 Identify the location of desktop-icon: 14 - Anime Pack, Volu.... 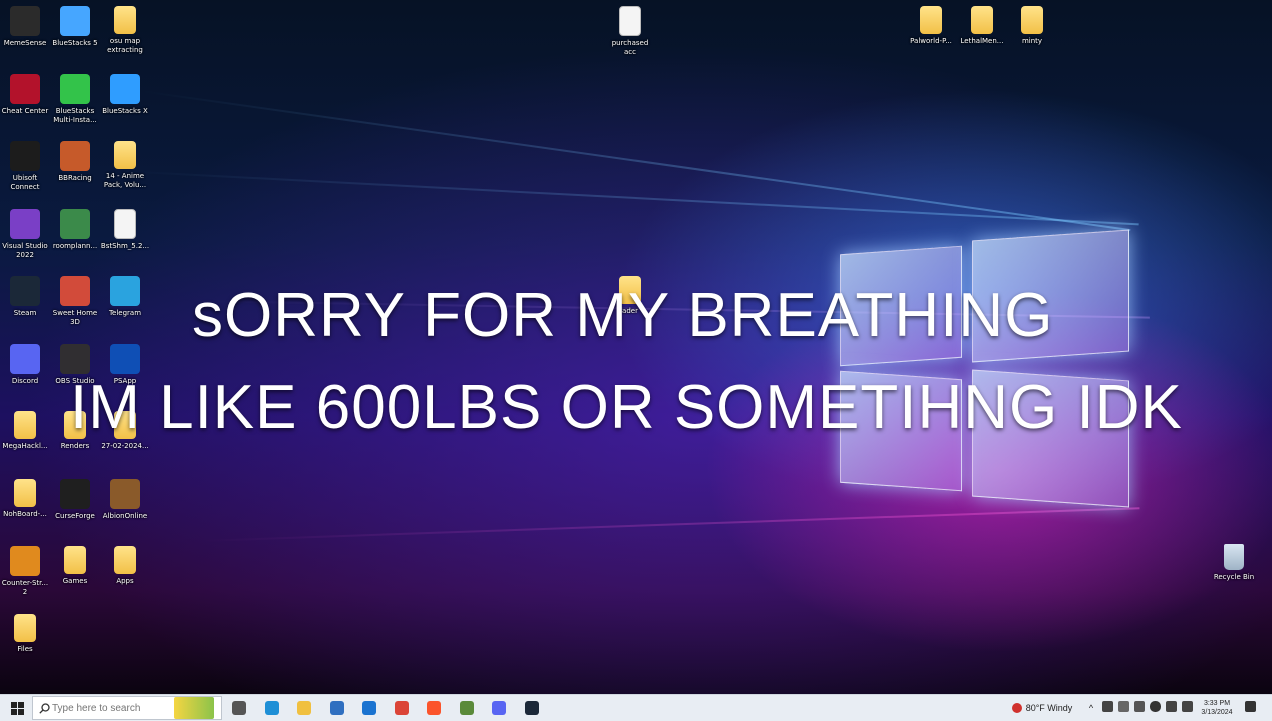
(125, 165).